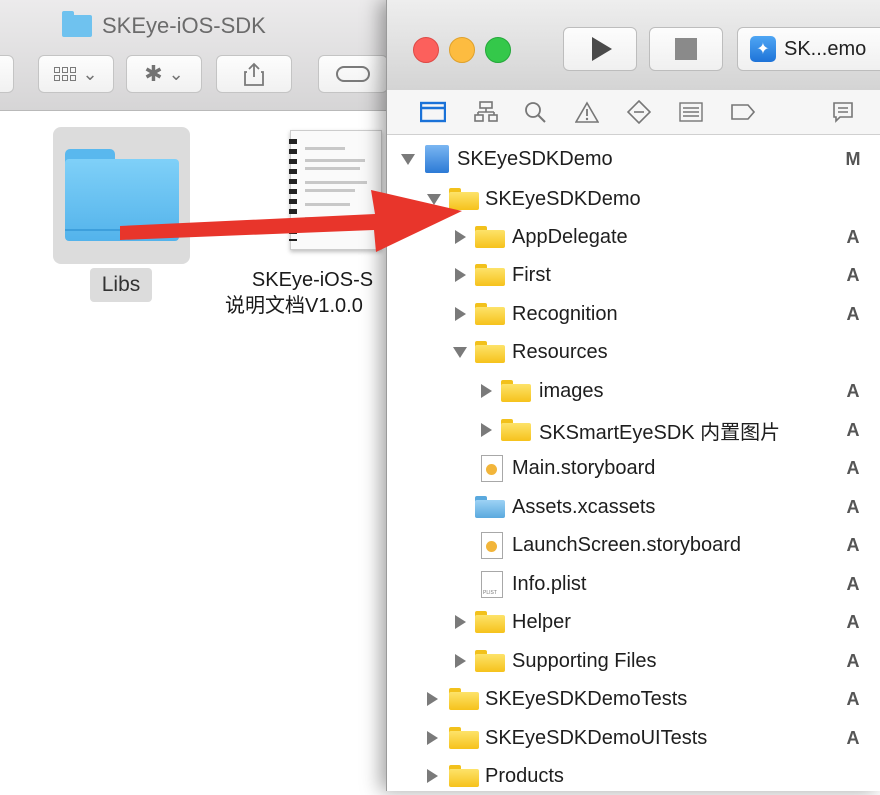 The height and width of the screenshot is (795, 880). I want to click on share-icon, so click(254, 74).